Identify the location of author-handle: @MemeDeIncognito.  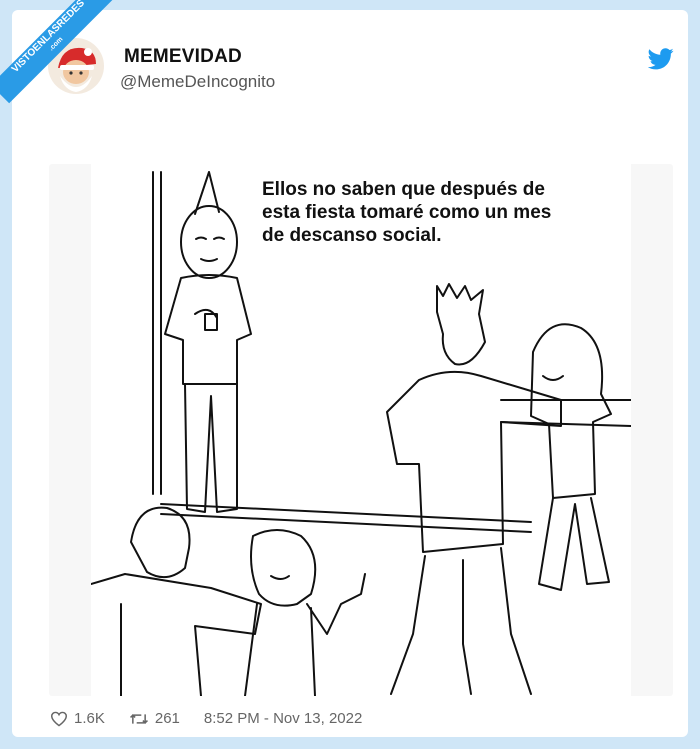
(197, 82).